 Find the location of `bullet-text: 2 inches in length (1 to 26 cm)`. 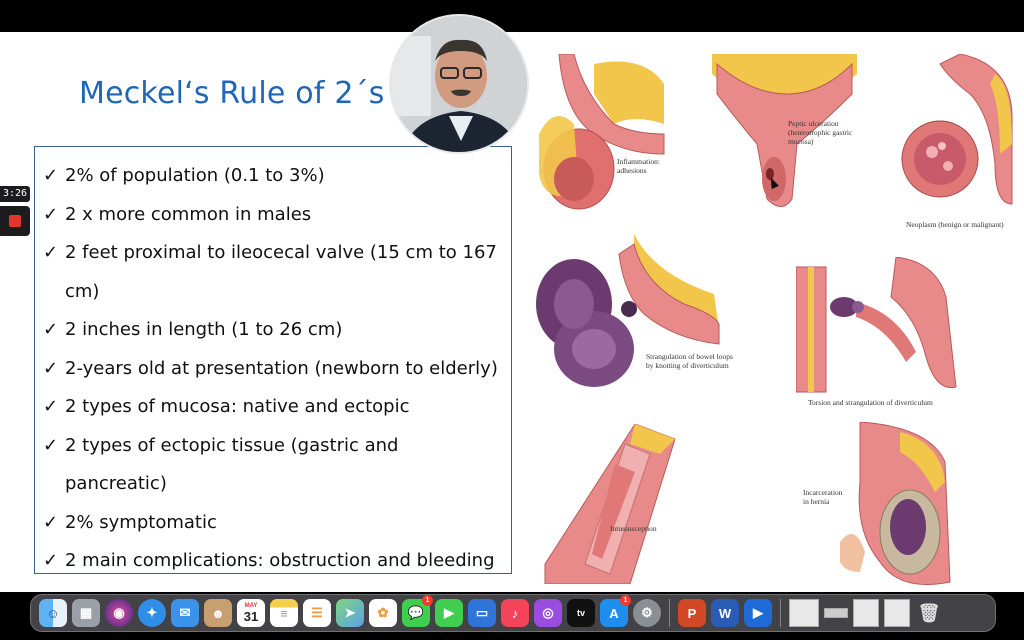

bullet-text: 2 inches in length (1 to 26 cm) is located at coordinates (204, 329).